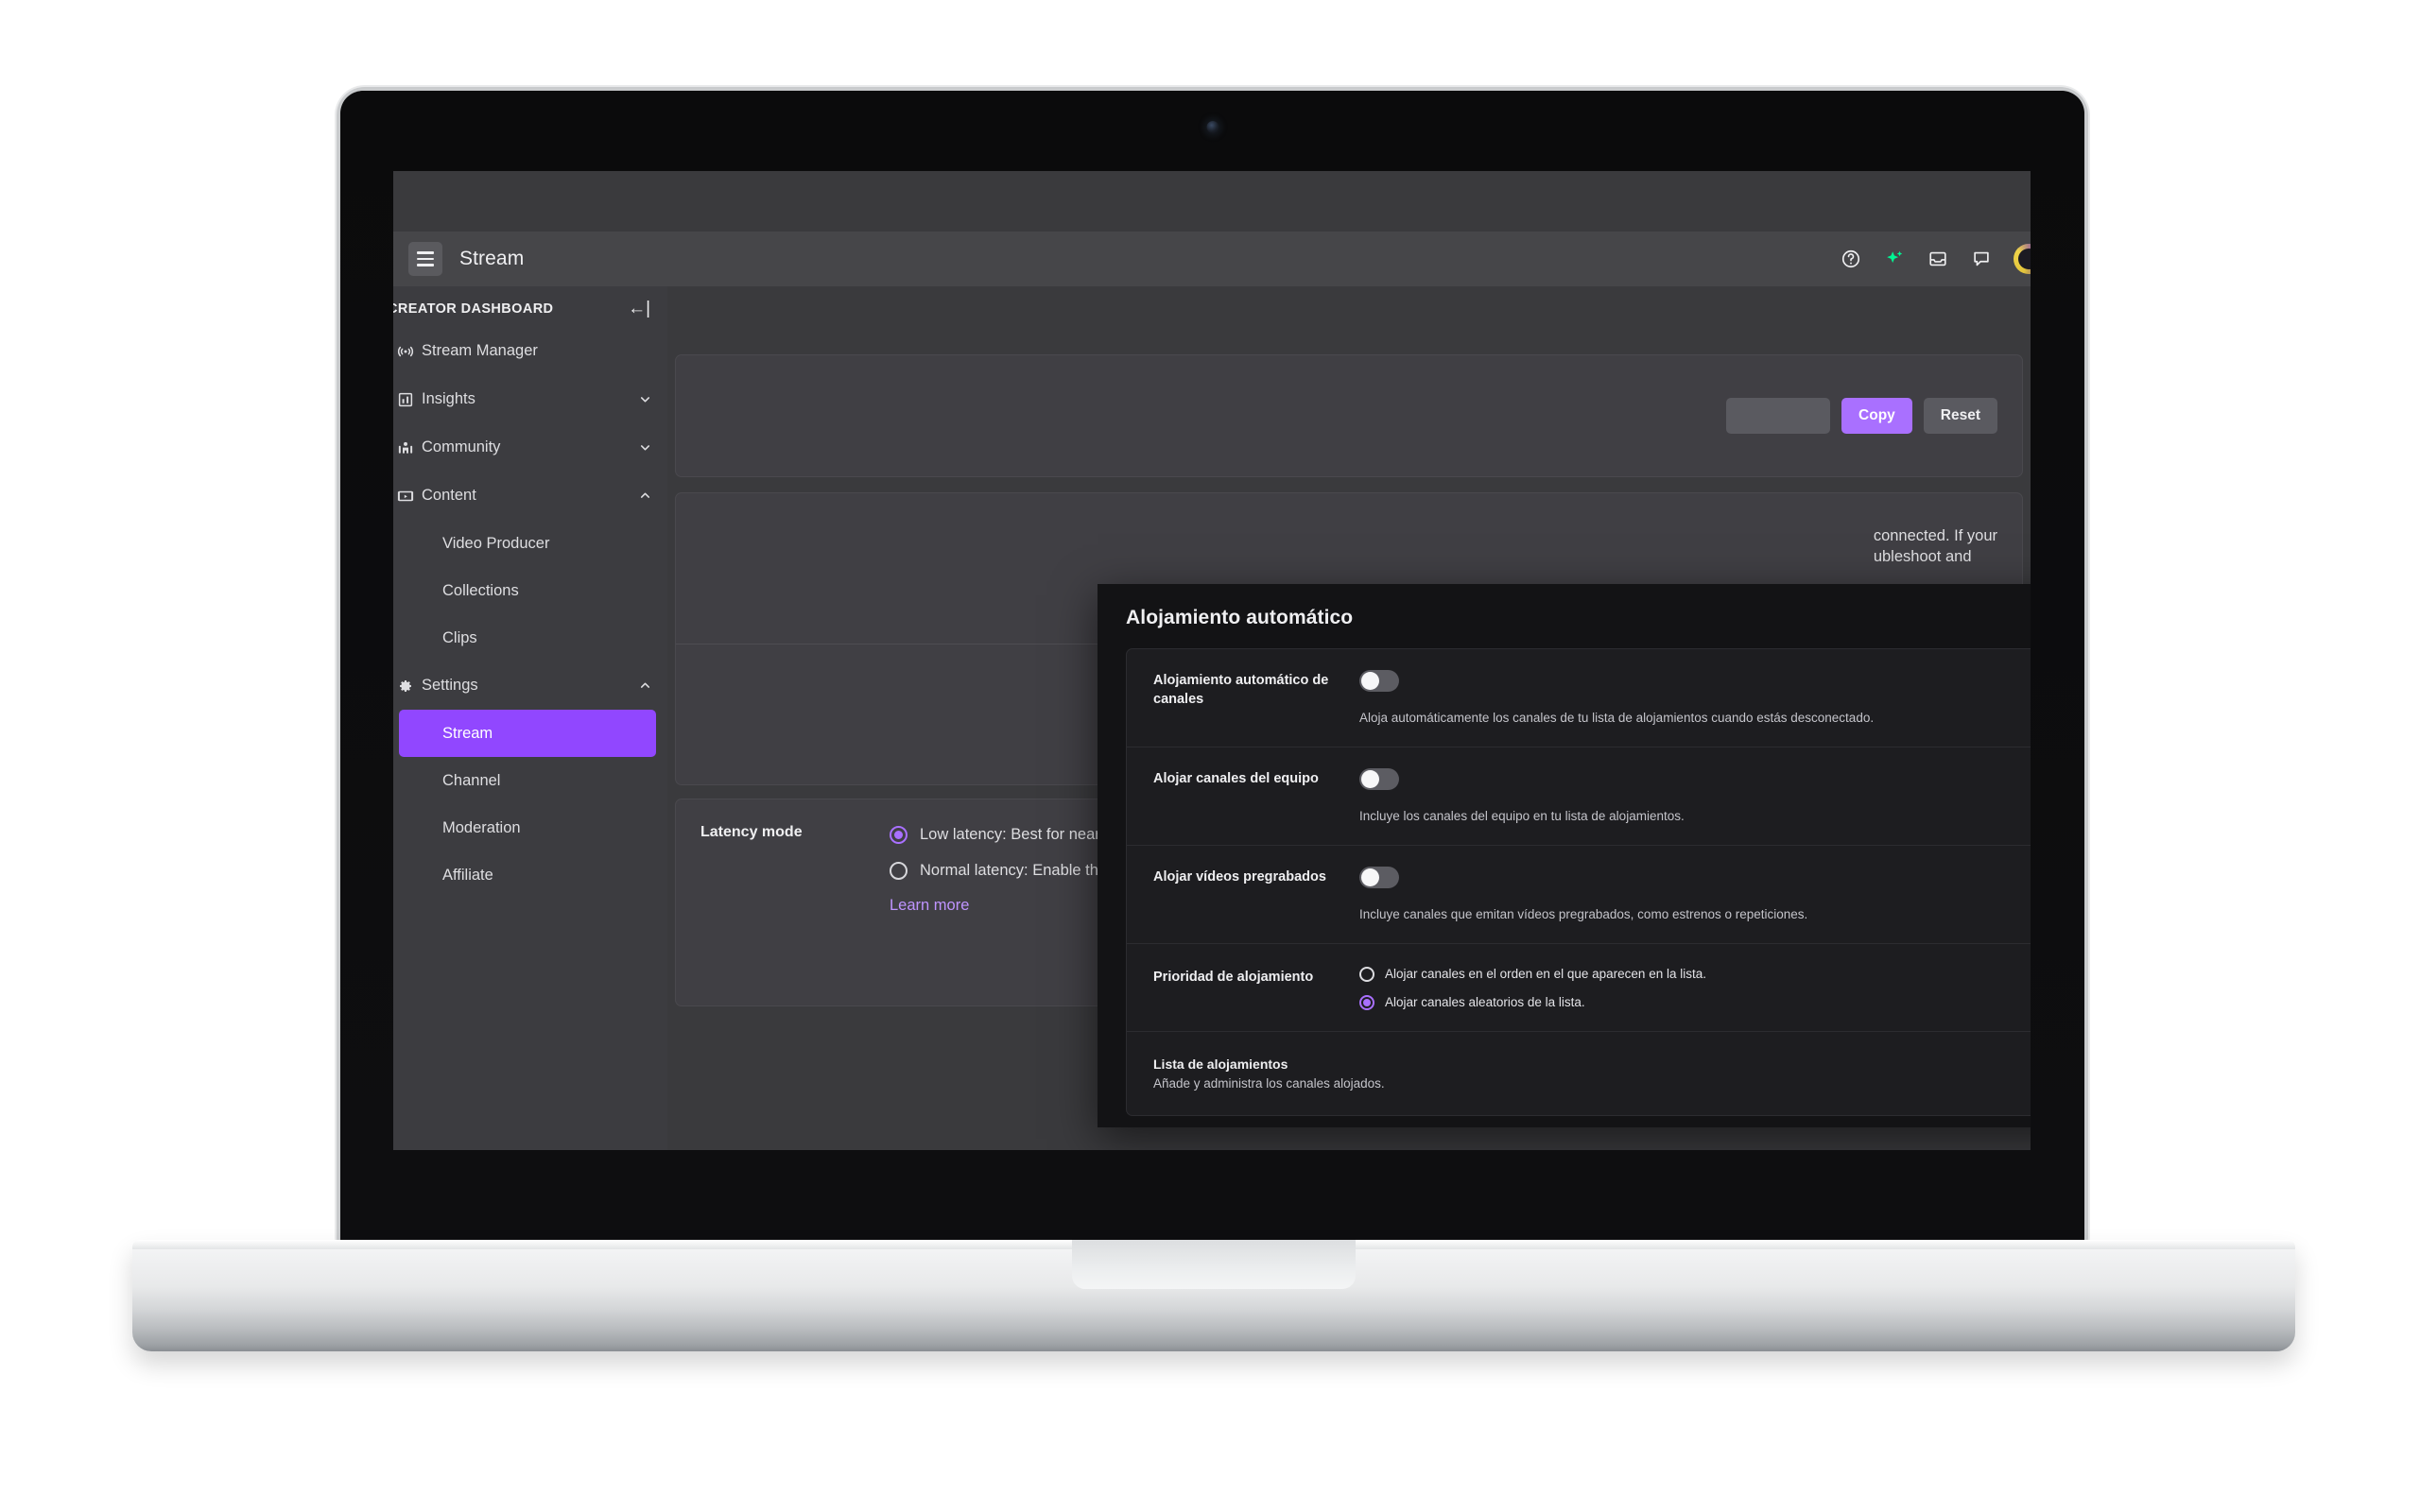 This screenshot has width=2420, height=1512. Describe the element at coordinates (480, 590) in the screenshot. I see `sidebar-subitem-label: Collections` at that location.